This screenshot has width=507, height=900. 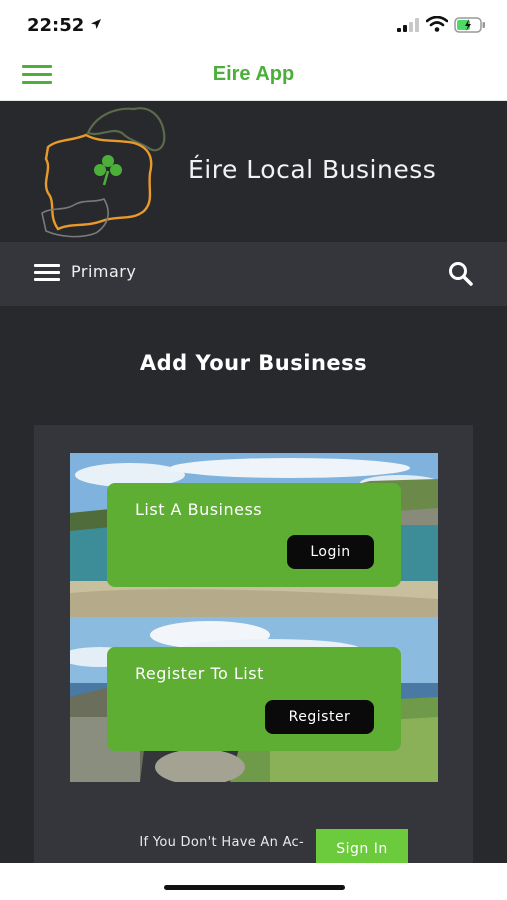 What do you see at coordinates (312, 169) in the screenshot?
I see `site-title: Éire Local Business` at bounding box center [312, 169].